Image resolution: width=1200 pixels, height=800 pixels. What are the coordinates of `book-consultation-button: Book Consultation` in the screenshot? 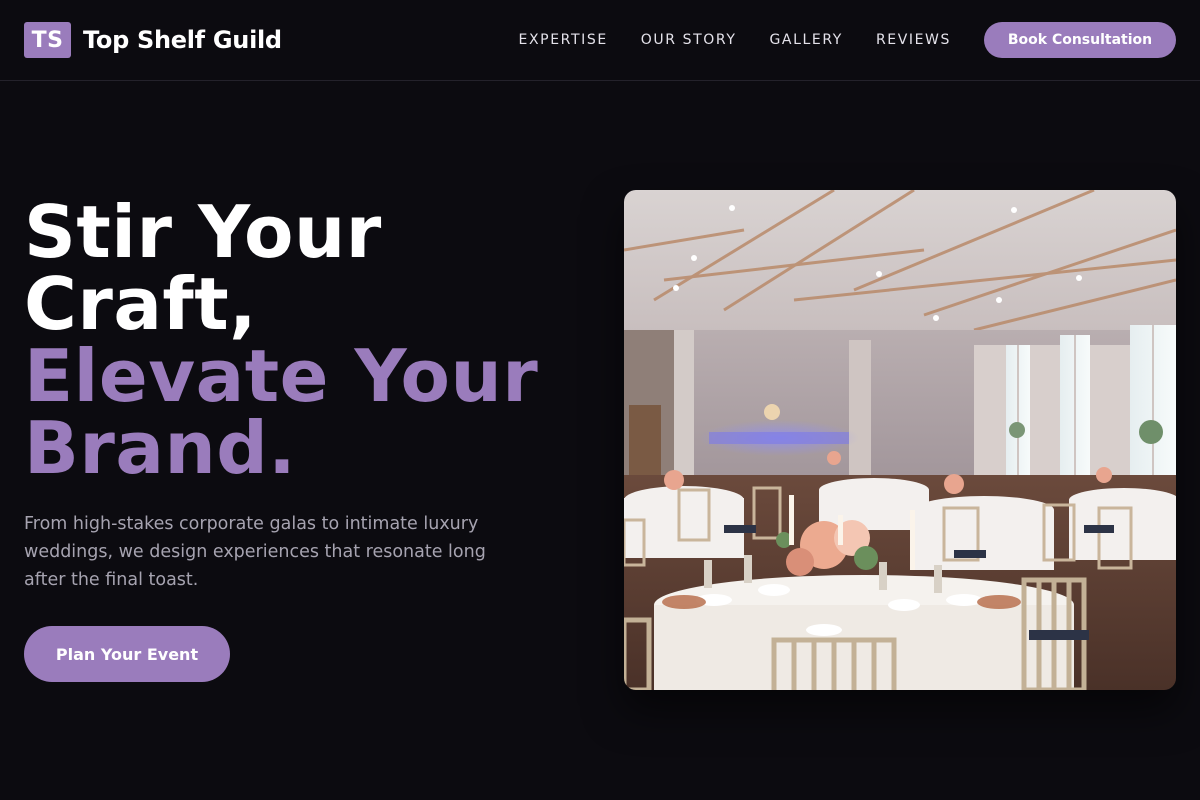 It's located at (1080, 40).